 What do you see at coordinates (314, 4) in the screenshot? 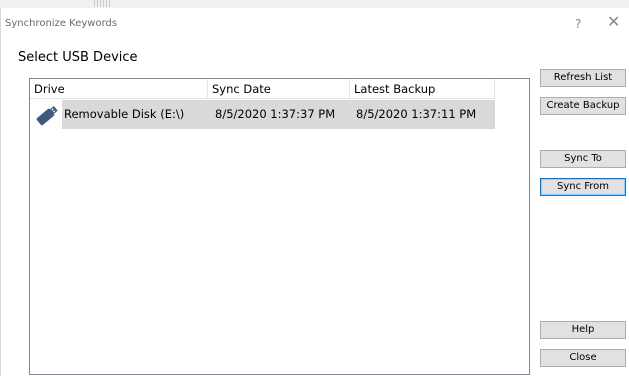
I see `background-window-strip` at bounding box center [314, 4].